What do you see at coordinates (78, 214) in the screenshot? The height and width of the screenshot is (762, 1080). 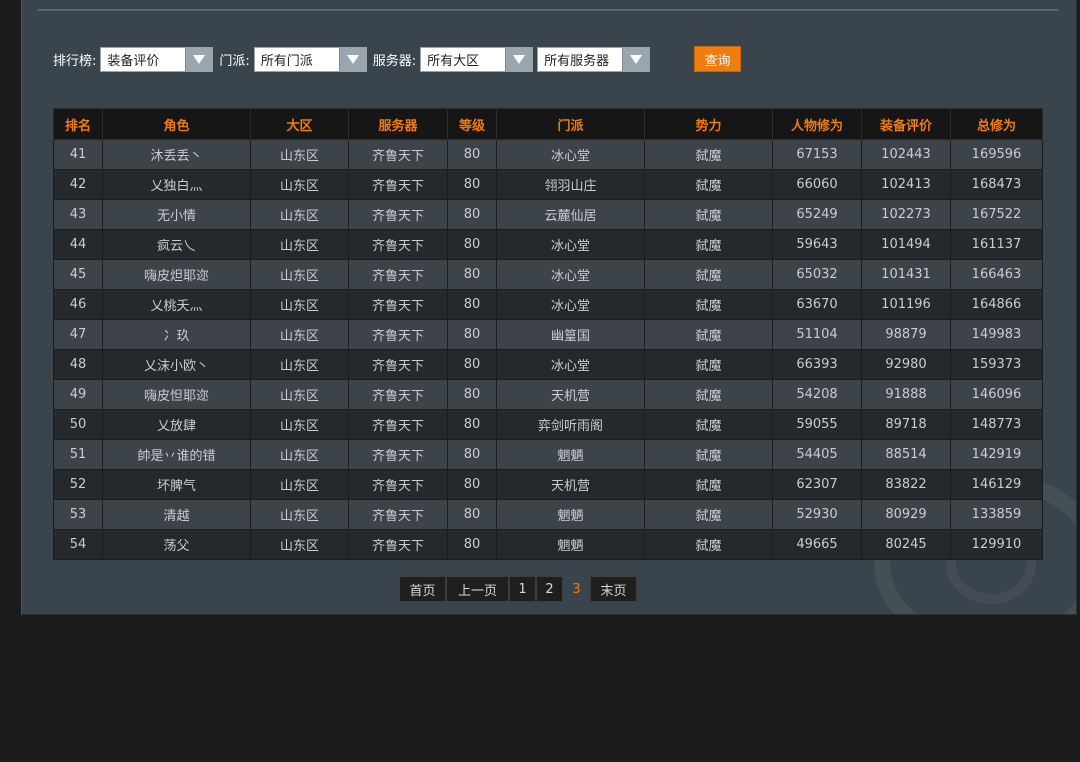 I see `rank-cell: 43` at bounding box center [78, 214].